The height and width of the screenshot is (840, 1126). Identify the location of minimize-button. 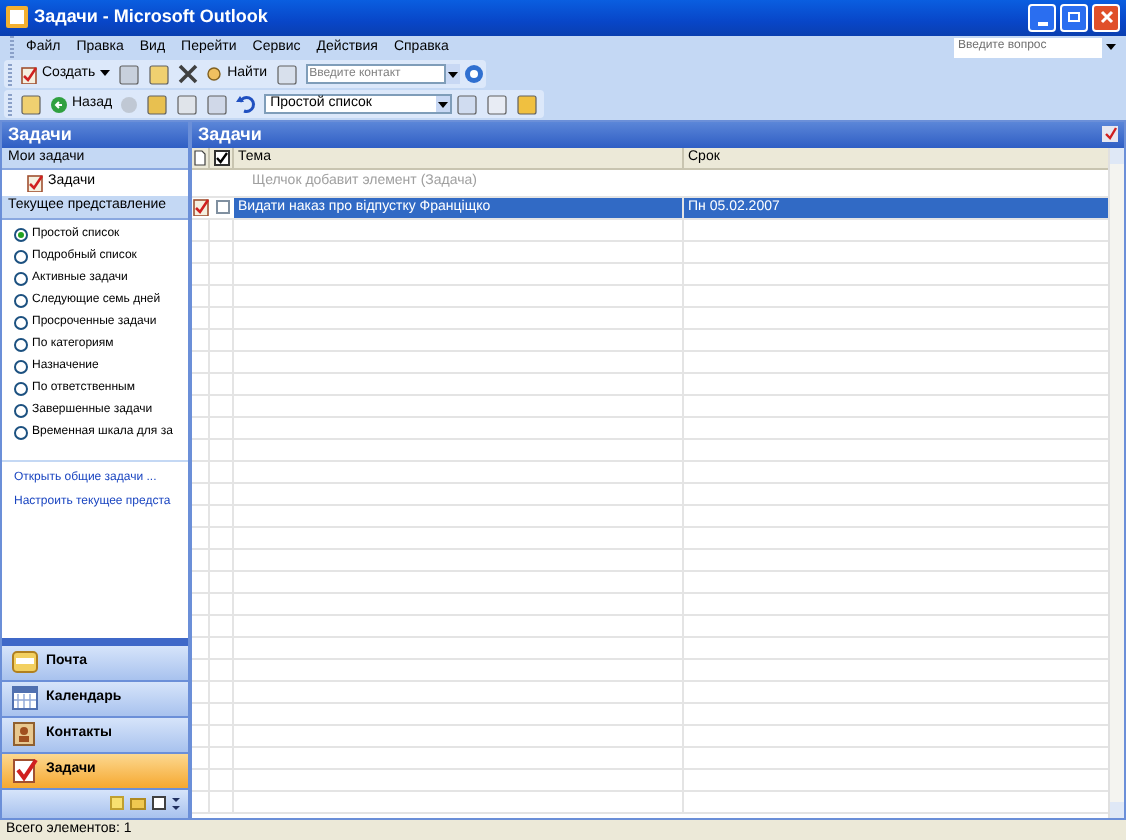
(1042, 17).